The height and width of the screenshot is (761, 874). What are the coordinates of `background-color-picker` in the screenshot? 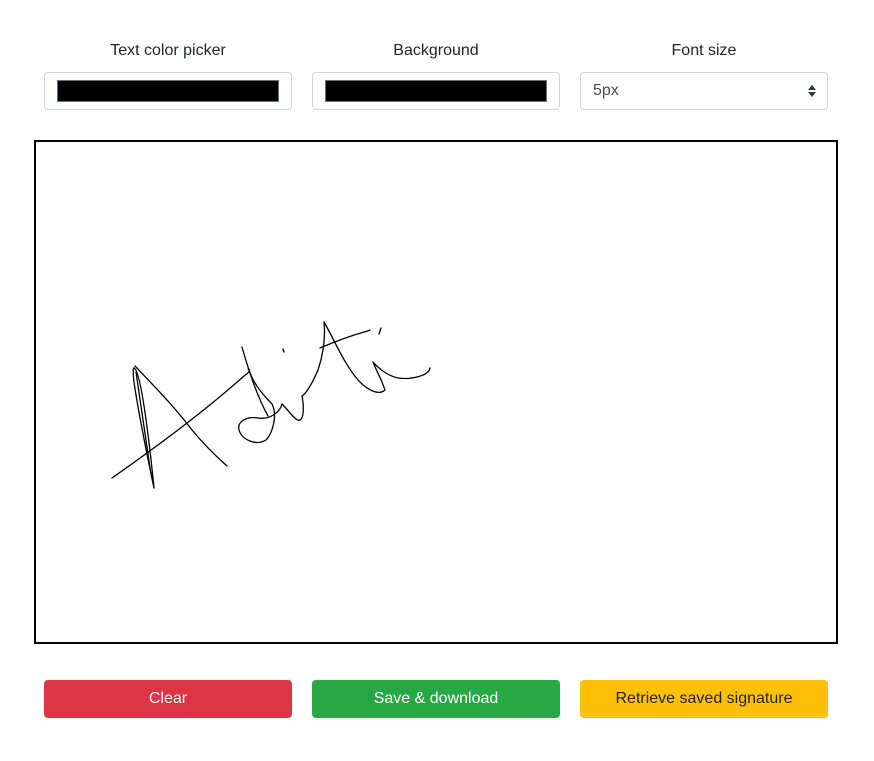 It's located at (436, 91).